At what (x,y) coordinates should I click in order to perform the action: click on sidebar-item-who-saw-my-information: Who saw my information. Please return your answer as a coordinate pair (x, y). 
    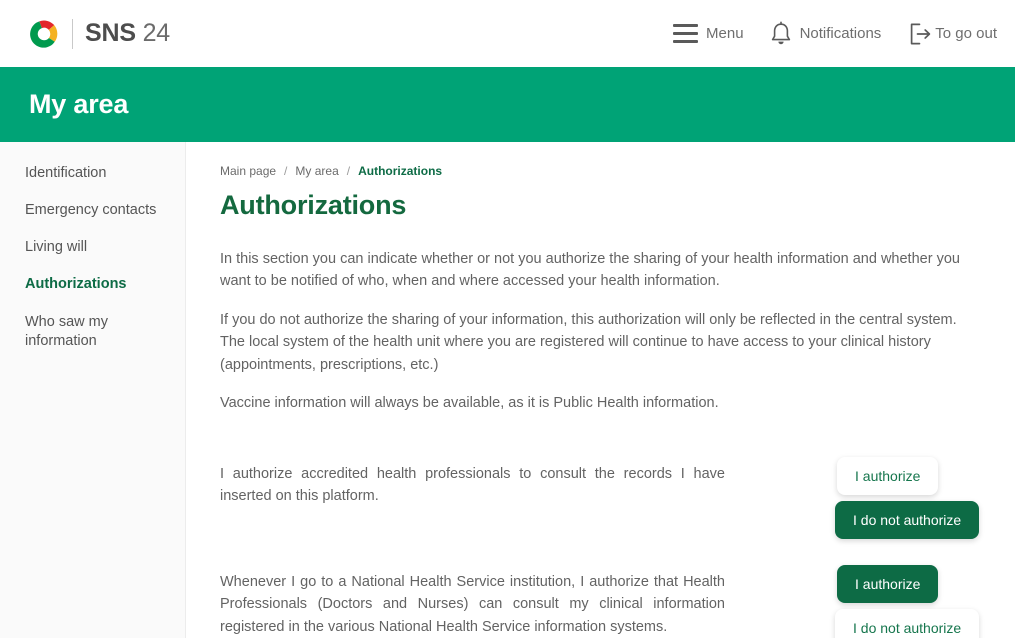
    Looking at the image, I should click on (98, 332).